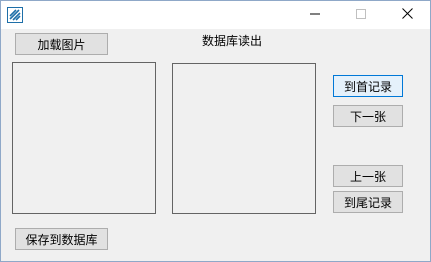 Image resolution: width=431 pixels, height=262 pixels. I want to click on save-to-db-button: 保存到数据库, so click(61, 239).